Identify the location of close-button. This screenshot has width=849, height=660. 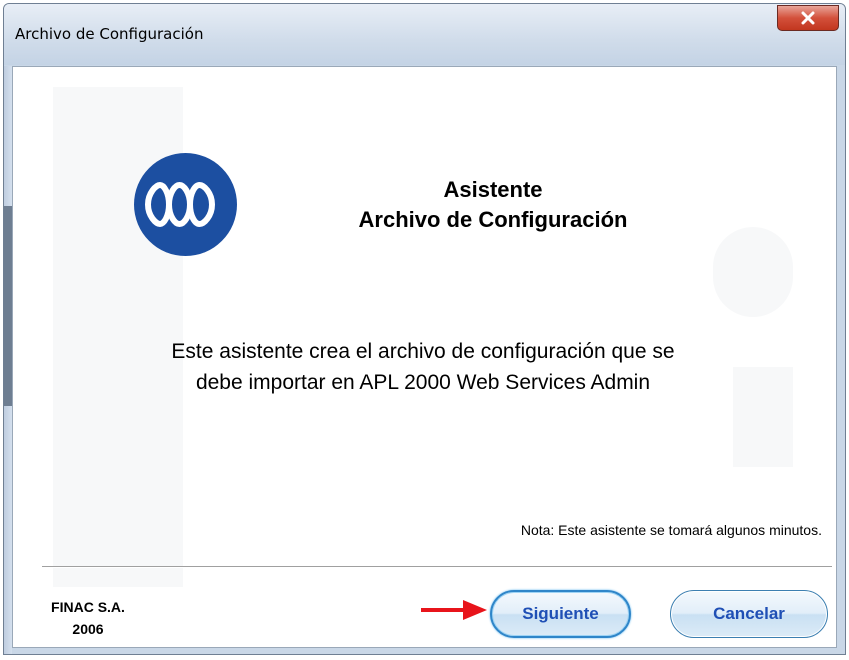
(808, 18).